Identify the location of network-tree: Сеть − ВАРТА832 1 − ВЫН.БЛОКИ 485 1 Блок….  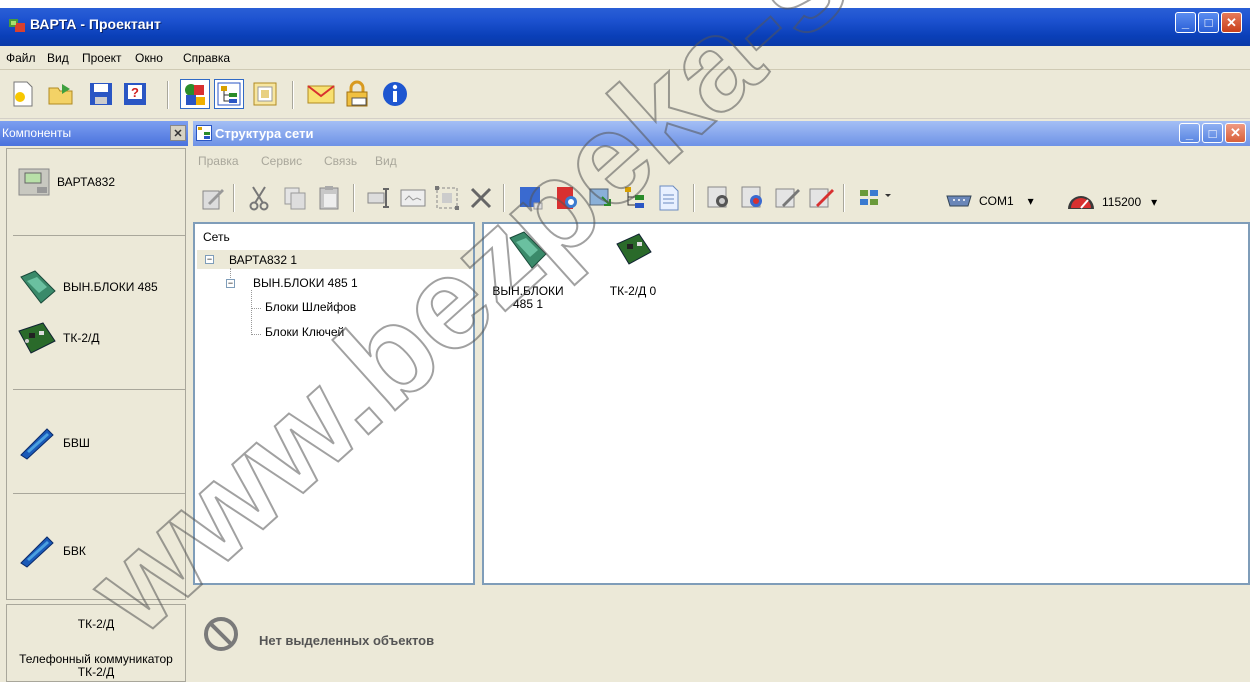
(334, 403).